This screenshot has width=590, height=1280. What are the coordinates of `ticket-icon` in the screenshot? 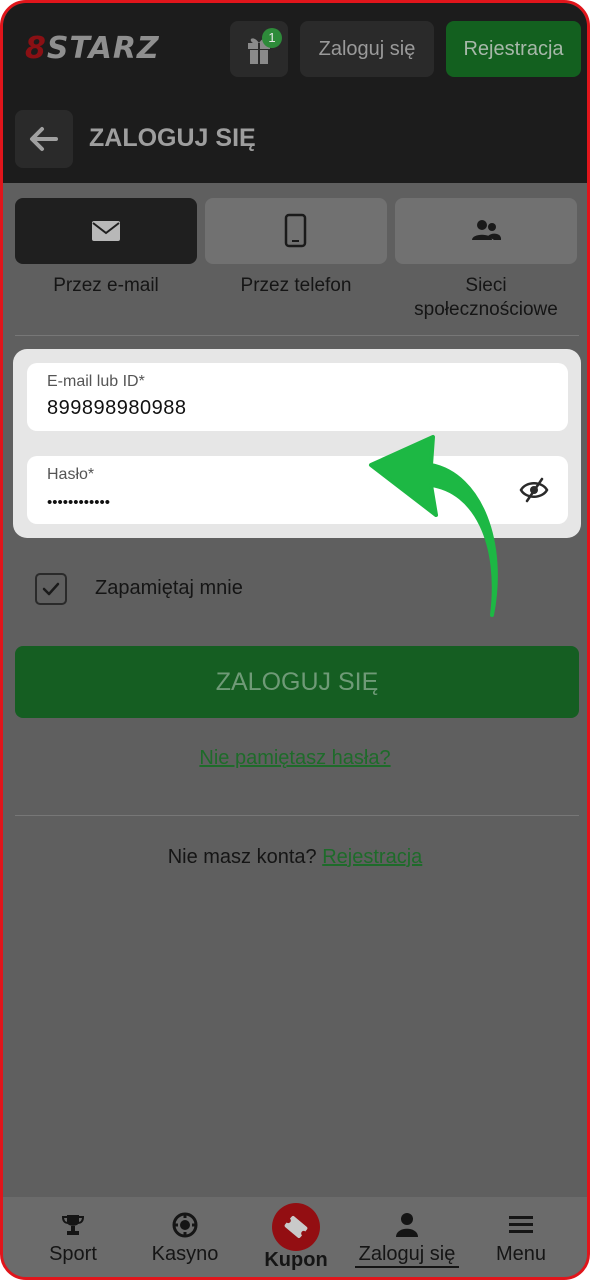 It's located at (296, 1227).